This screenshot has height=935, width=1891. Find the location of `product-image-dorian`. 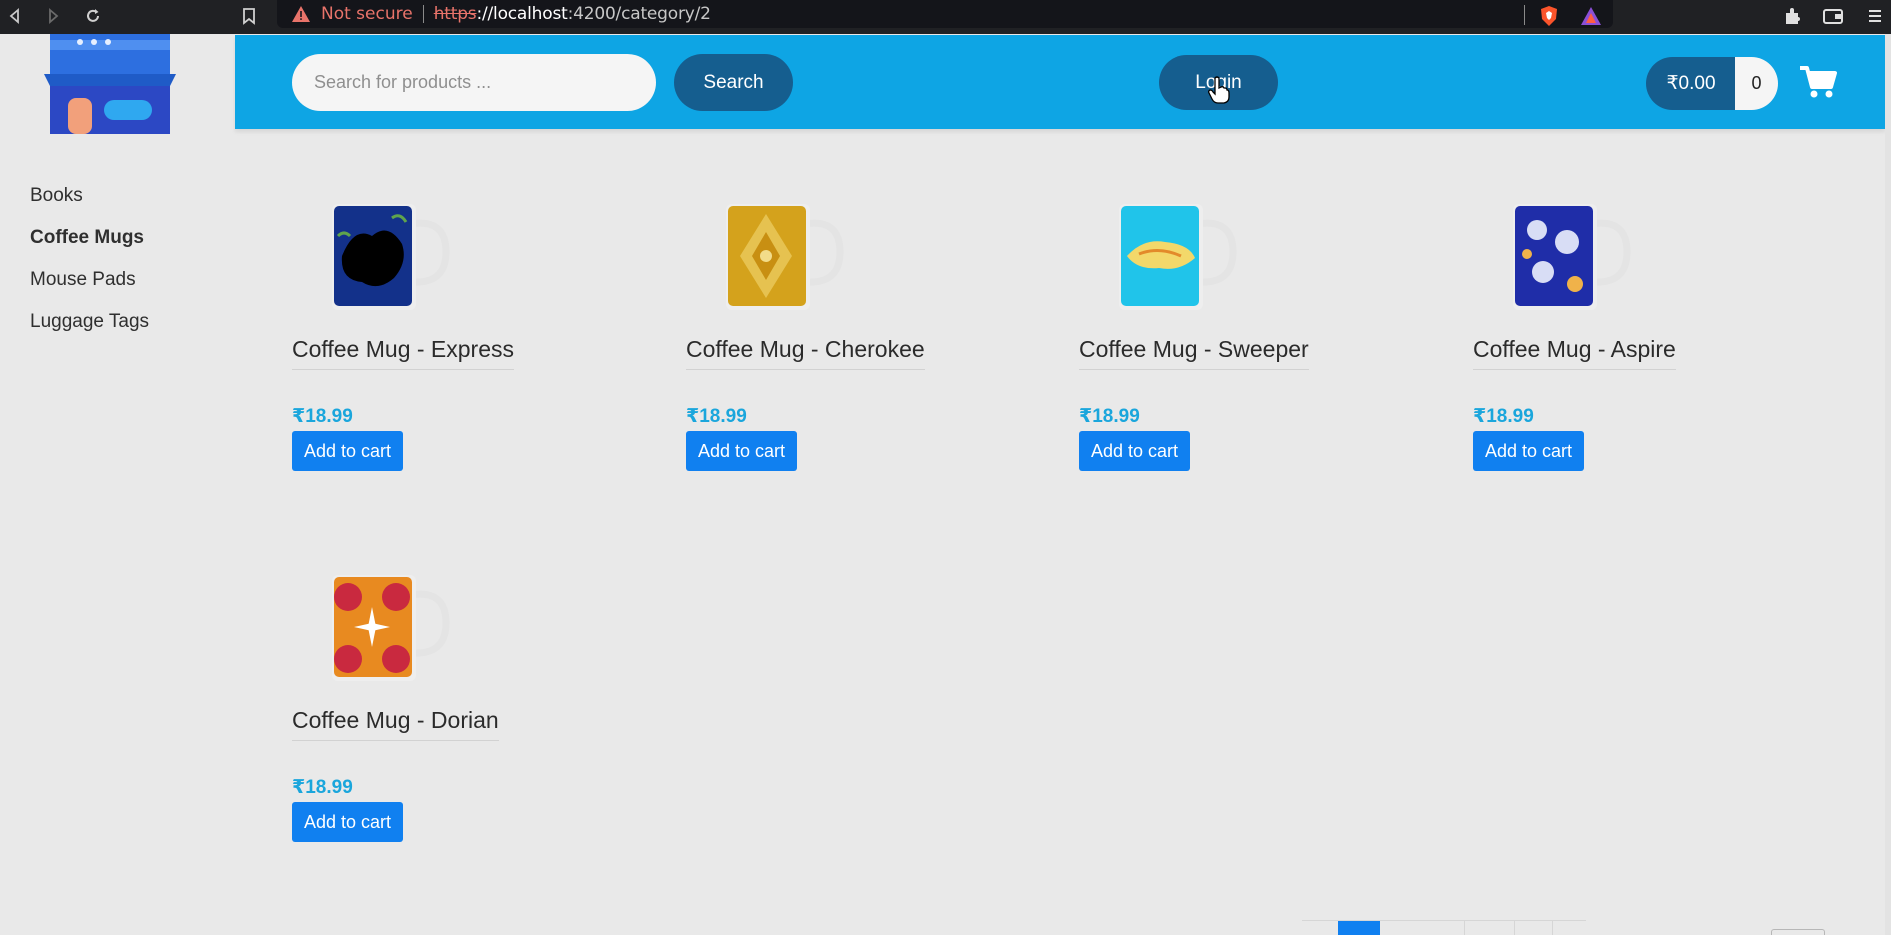

product-image-dorian is located at coordinates (402, 627).